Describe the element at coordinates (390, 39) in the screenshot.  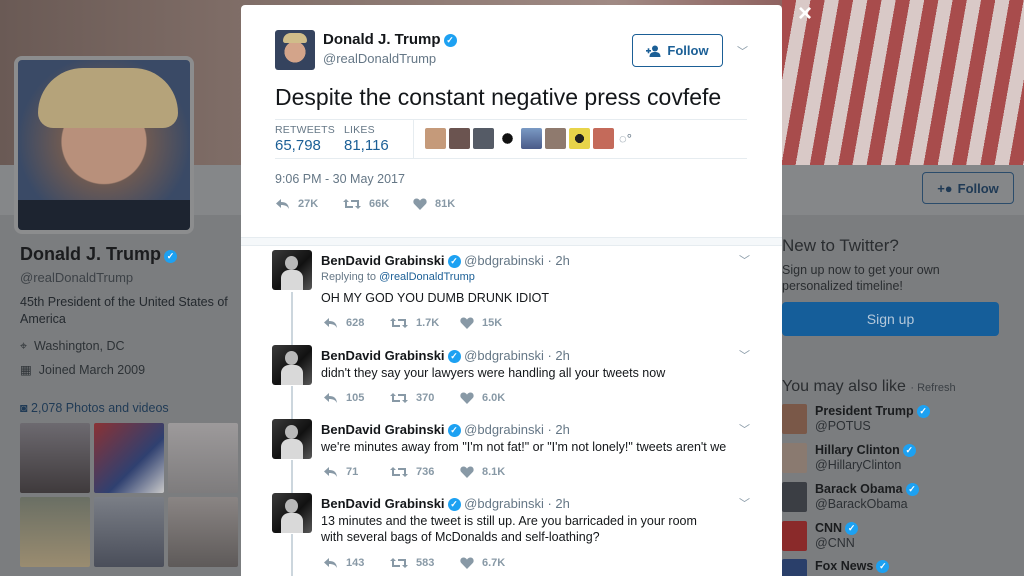
I see `author-name: Donald J. Trump ✓` at that location.